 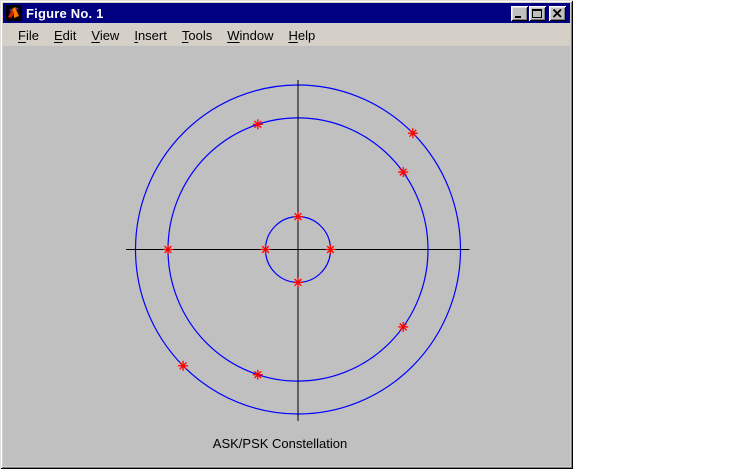 I want to click on minimize-icon, so click(x=518, y=16).